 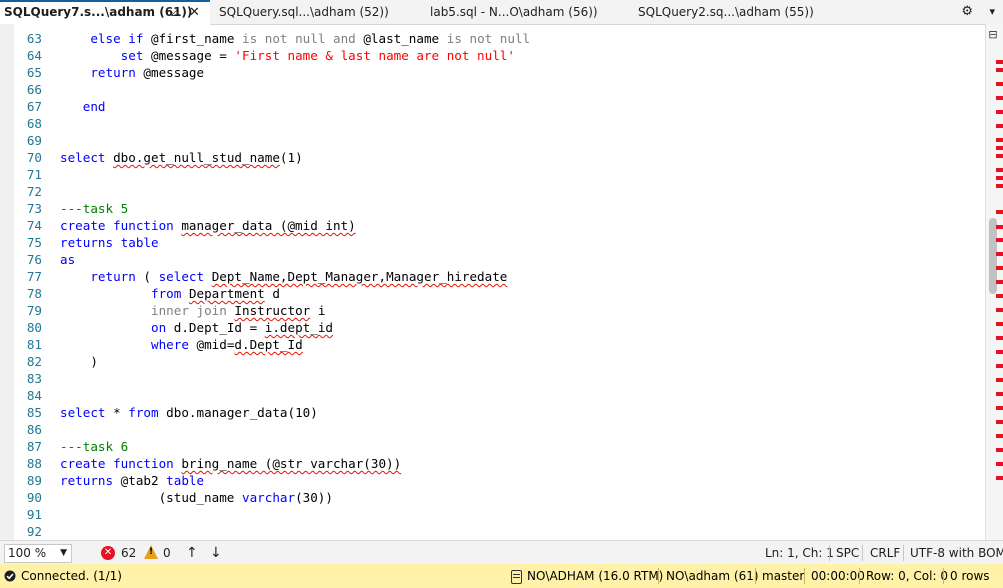 What do you see at coordinates (34, 123) in the screenshot?
I see `line-number: 68` at bounding box center [34, 123].